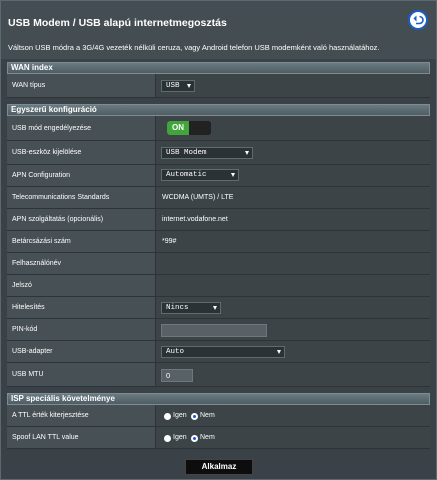 The image size is (437, 480). I want to click on row-wan-type: WAN típus USB, so click(218, 86).